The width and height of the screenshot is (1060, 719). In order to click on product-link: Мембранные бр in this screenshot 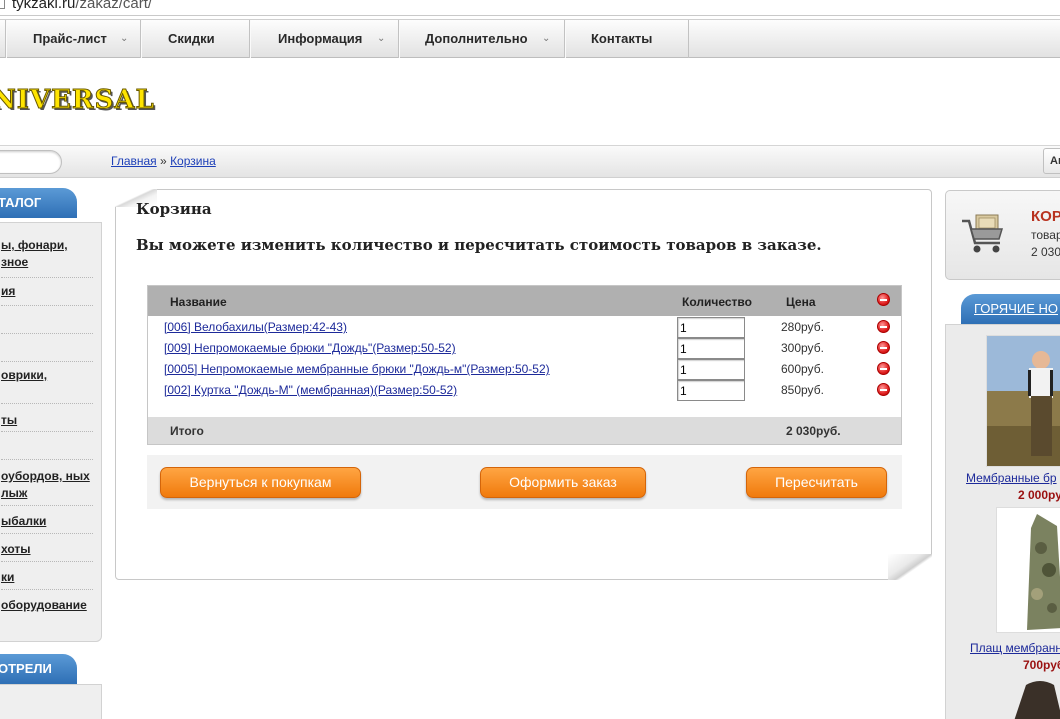, I will do `click(1011, 478)`.